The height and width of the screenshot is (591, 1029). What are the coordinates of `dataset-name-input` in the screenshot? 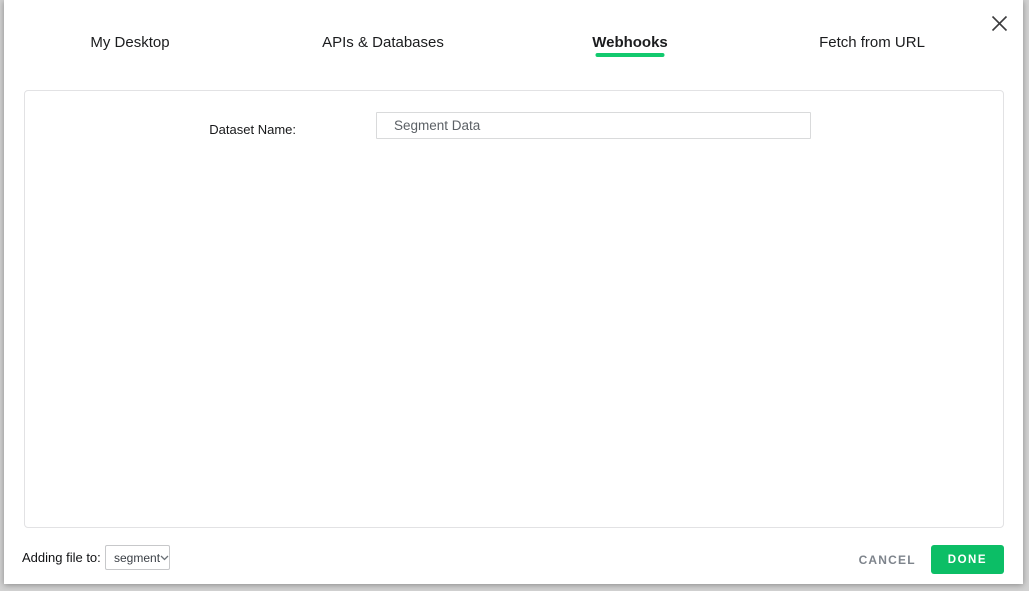 It's located at (593, 125).